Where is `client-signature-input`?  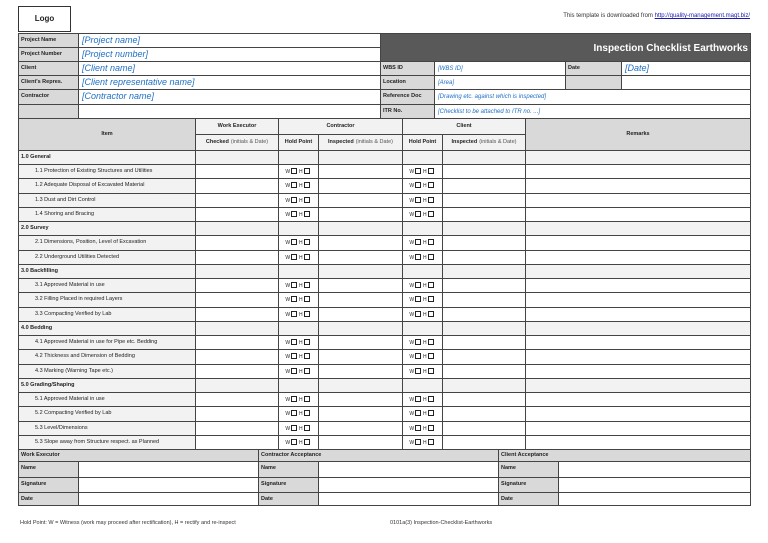 client-signature-input is located at coordinates (654, 485).